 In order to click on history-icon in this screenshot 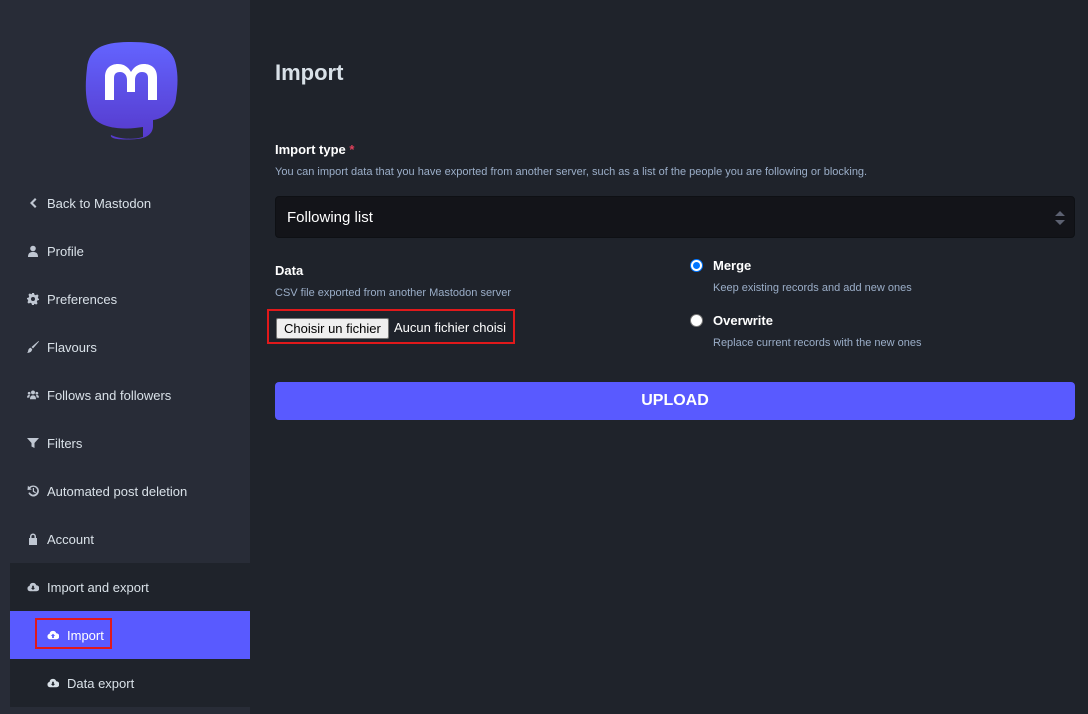, I will do `click(33, 491)`.